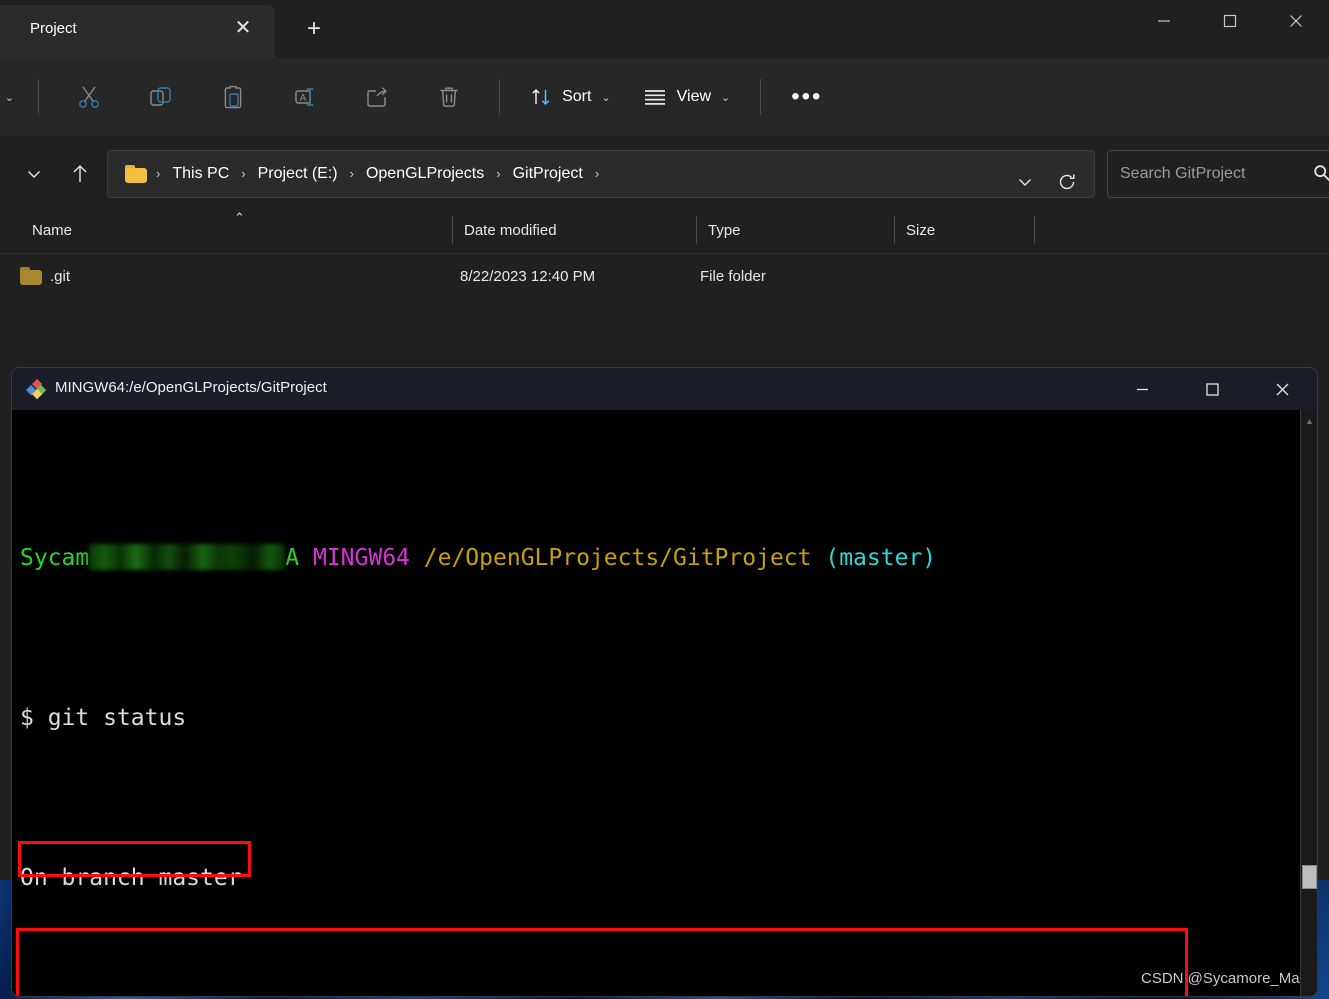 Image resolution: width=1329 pixels, height=999 pixels. What do you see at coordinates (1182, 174) in the screenshot?
I see `search-input: Search GitProject` at bounding box center [1182, 174].